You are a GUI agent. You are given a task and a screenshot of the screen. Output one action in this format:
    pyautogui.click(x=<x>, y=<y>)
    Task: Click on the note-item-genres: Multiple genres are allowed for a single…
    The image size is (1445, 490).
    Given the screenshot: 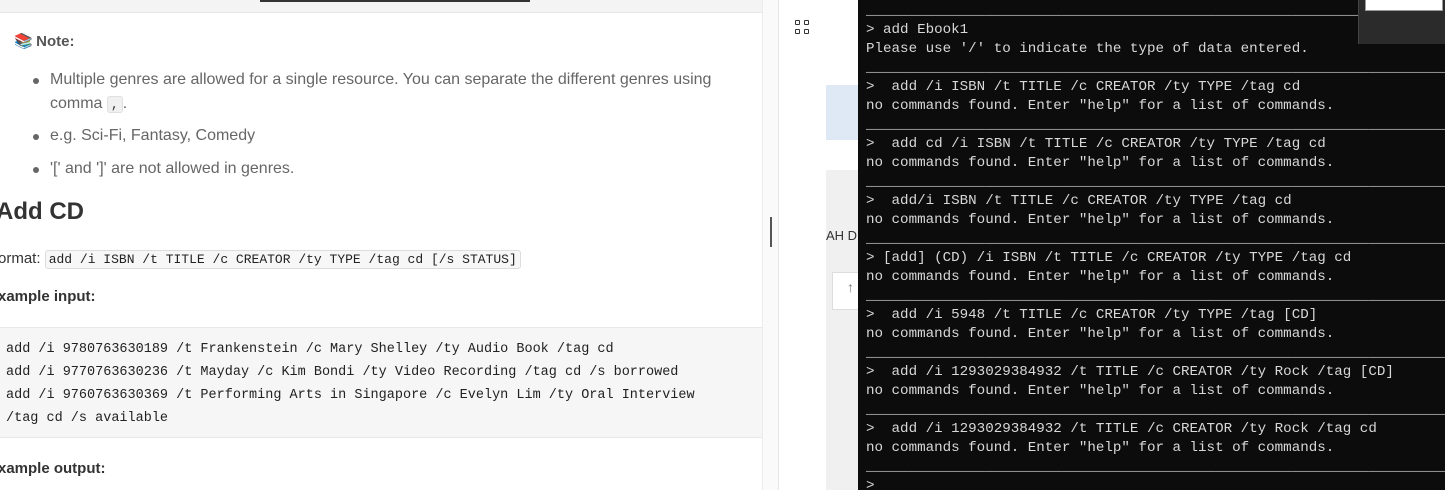 What is the action you would take?
    pyautogui.click(x=380, y=96)
    